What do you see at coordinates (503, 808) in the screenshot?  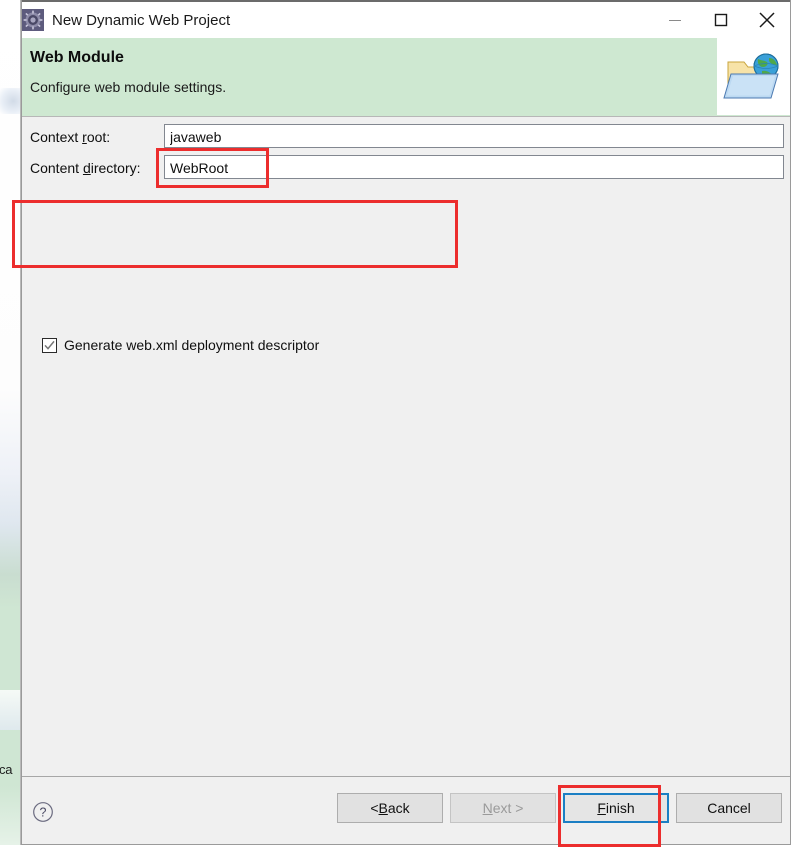 I see `next-button: Next >` at bounding box center [503, 808].